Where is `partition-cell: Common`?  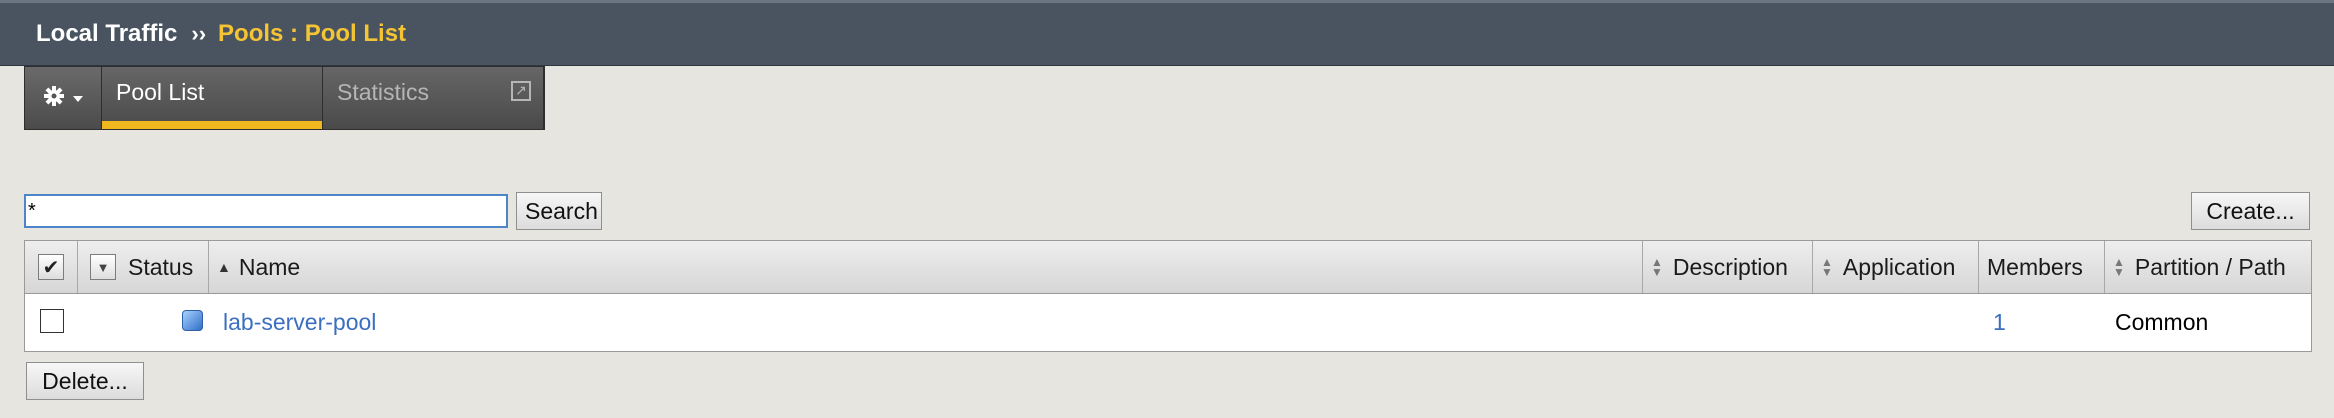 partition-cell: Common is located at coordinates (2208, 322).